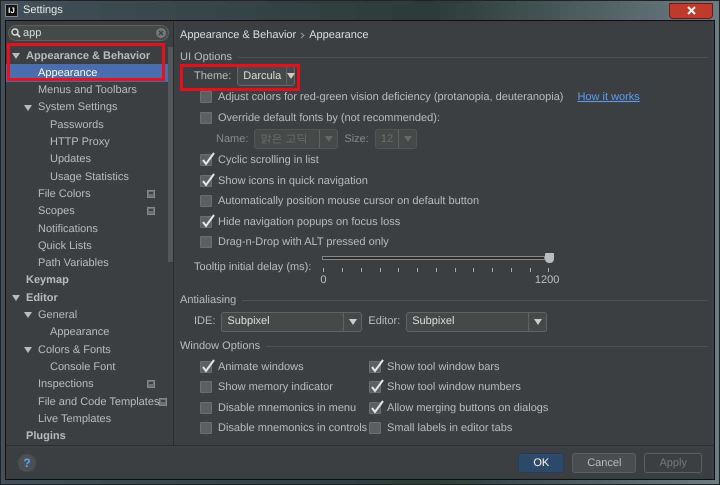 The image size is (720, 485). Describe the element at coordinates (287, 408) in the screenshot. I see `checkbox-label: Disable mnemonics in menu` at that location.